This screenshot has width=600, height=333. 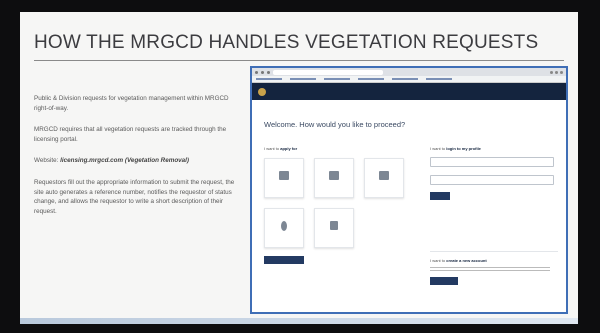 What do you see at coordinates (47, 160) in the screenshot?
I see `website-label: Website:` at bounding box center [47, 160].